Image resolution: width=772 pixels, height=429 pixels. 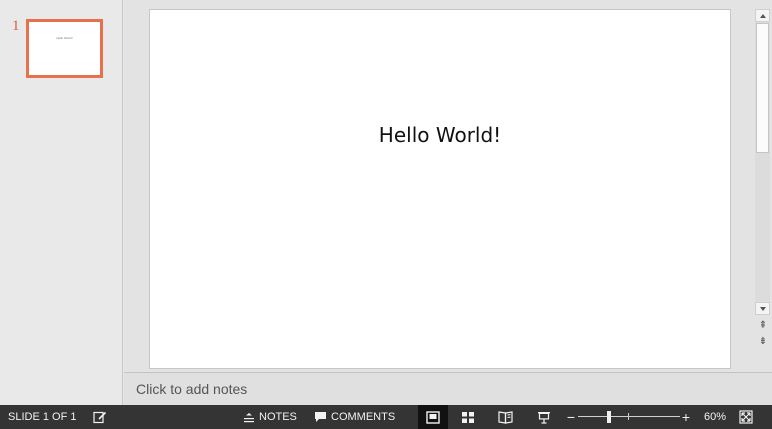 I want to click on notes-label: NOTES, so click(x=278, y=417).